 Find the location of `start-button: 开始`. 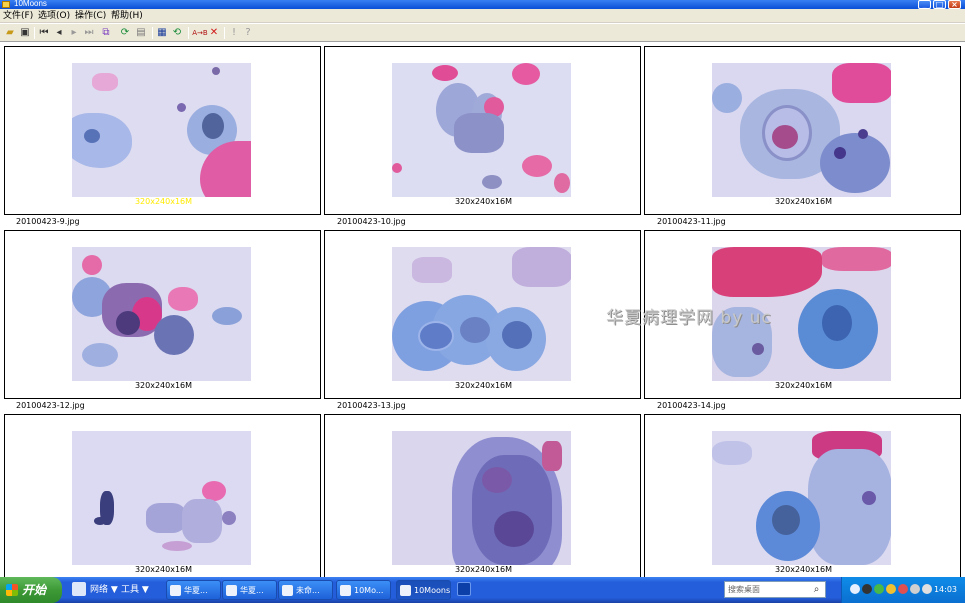

start-button: 开始 is located at coordinates (31, 590).